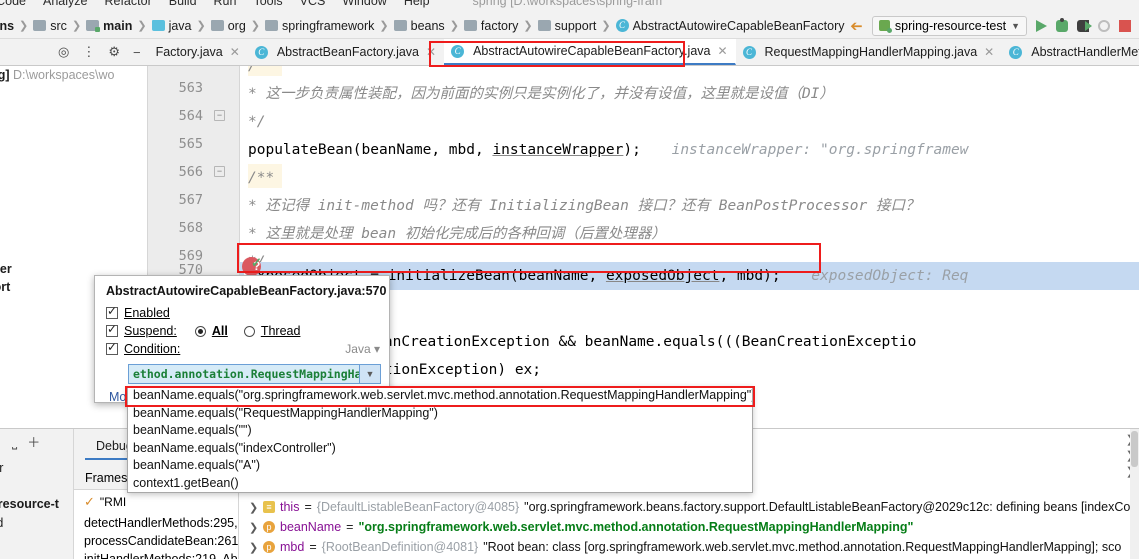 This screenshot has height=559, width=1139. I want to click on add-watch-icon: ＋, so click(33, 441).